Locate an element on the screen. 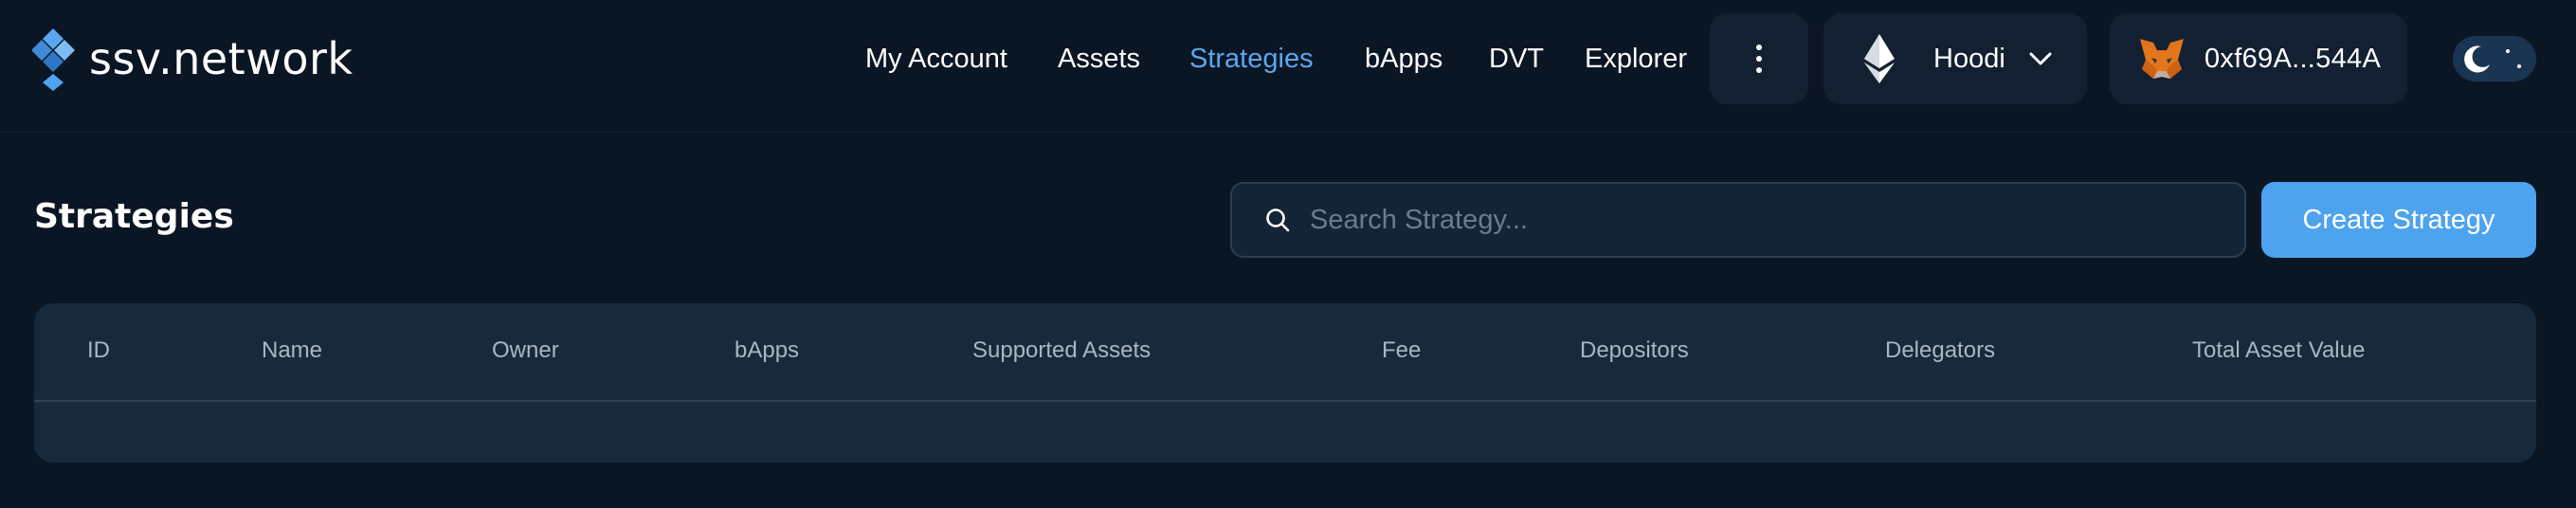 This screenshot has width=2576, height=508. brand-logo: ssv.network is located at coordinates (193, 59).